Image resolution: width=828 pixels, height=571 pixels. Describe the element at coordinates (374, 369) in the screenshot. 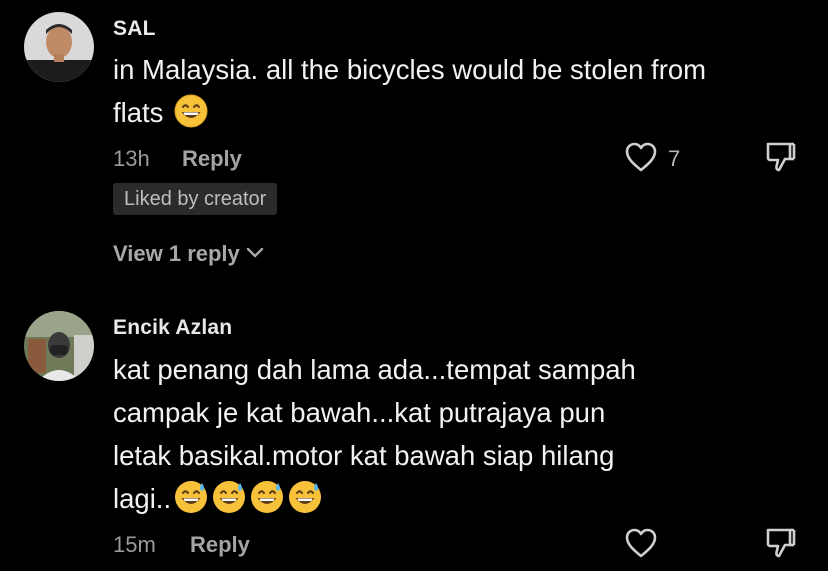

I see `comment-line: kat penang dah lama ada...tempat sampah` at that location.